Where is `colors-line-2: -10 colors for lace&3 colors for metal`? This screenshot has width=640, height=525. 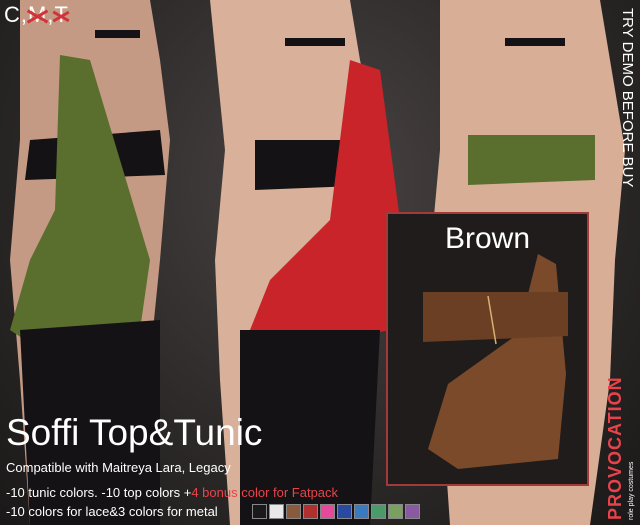
colors-line-2: -10 colors for lace&3 colors for metal is located at coordinates (112, 511).